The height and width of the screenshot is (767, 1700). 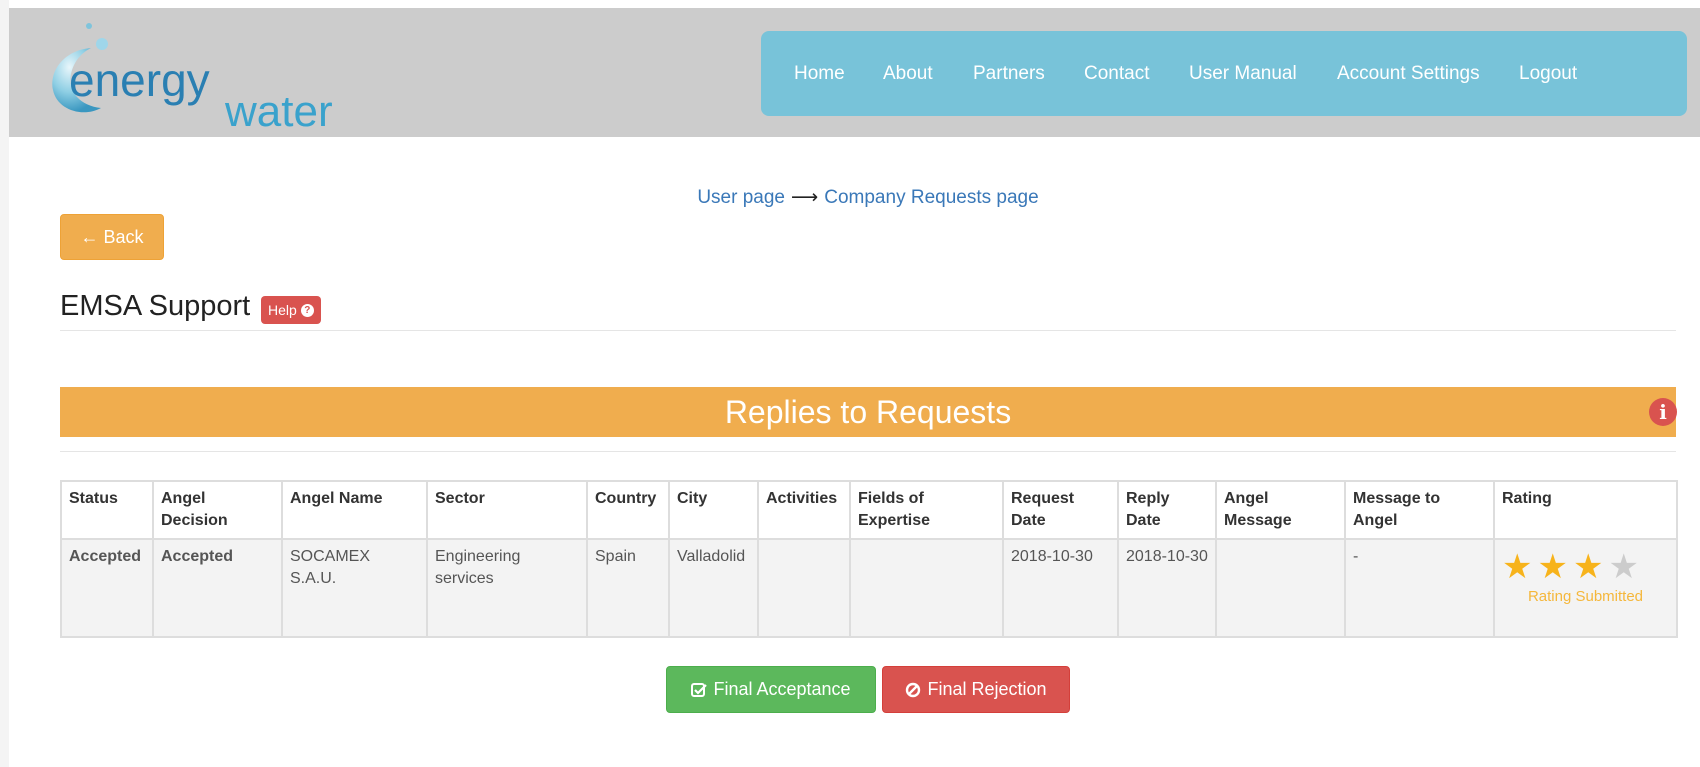 I want to click on rating-cell: ★ ★ ★ ★ Rating Submitted, so click(x=1585, y=588).